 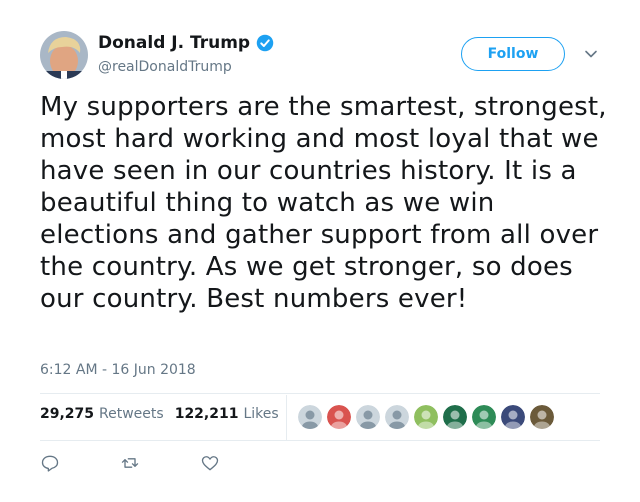 I want to click on user-handle: @realDonaldTrump, so click(x=165, y=67).